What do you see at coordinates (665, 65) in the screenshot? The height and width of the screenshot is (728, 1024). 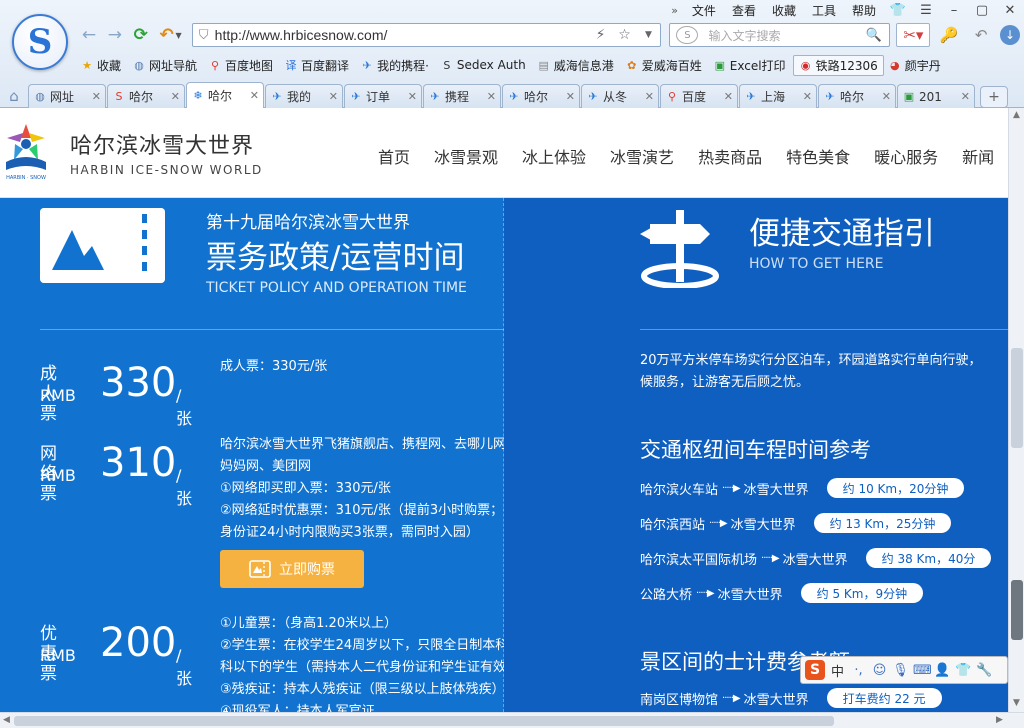 I see `bookmark-item: ✿ 爱威海百姓` at bounding box center [665, 65].